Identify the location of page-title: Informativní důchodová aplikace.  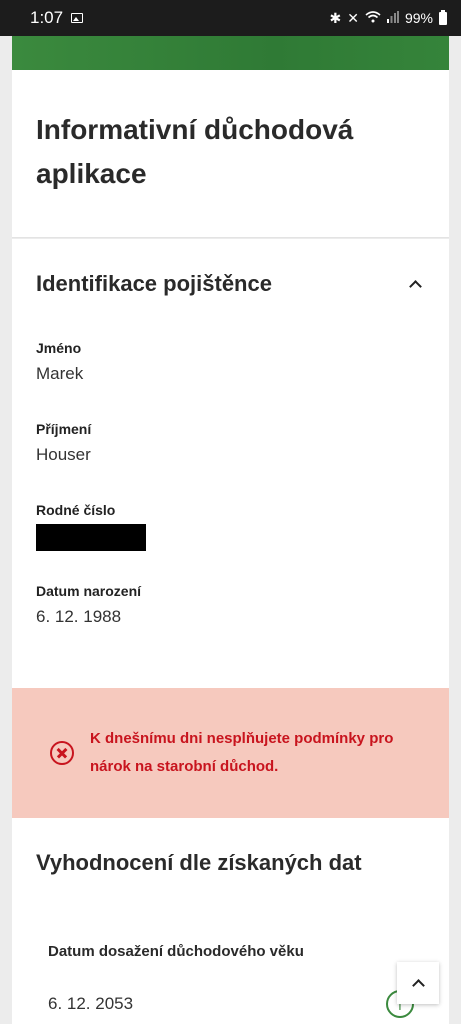
(230, 152).